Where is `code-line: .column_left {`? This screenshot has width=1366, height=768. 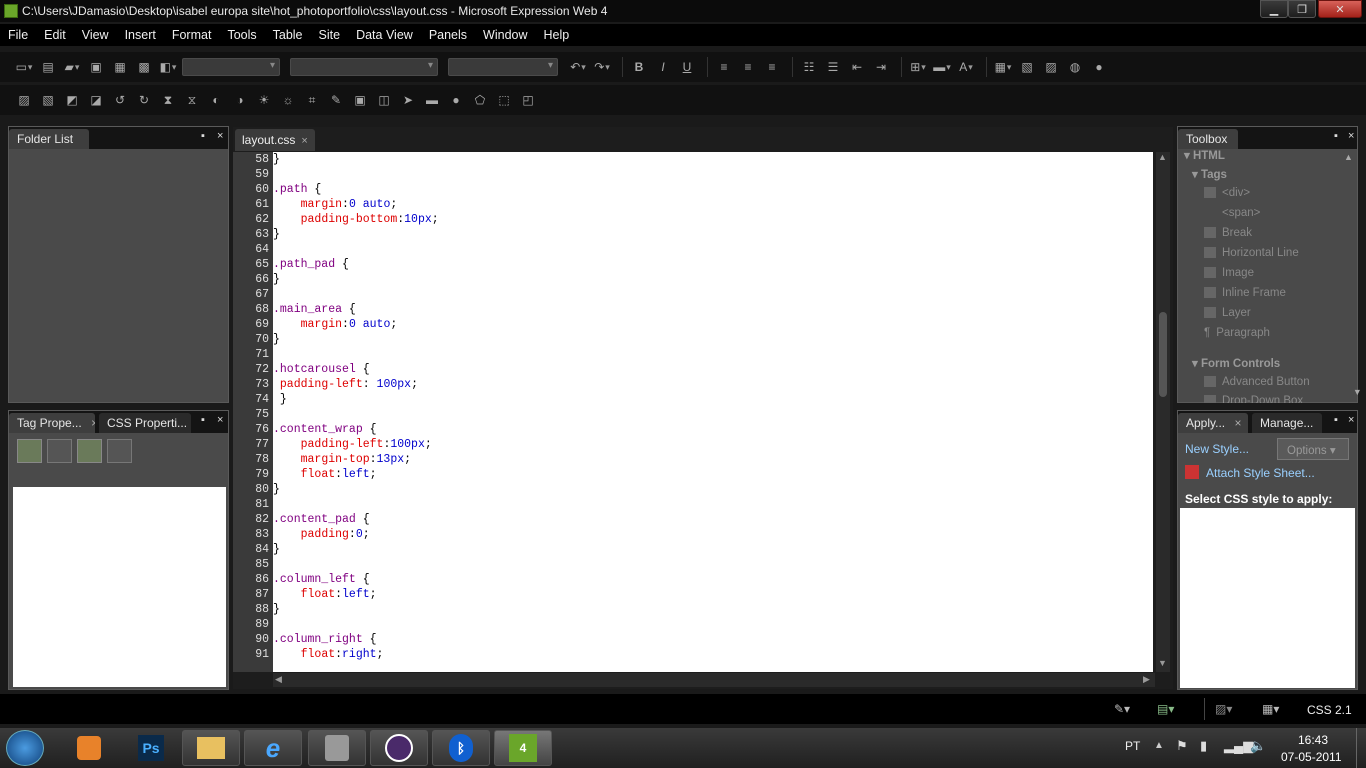 code-line: .column_left { is located at coordinates (713, 579).